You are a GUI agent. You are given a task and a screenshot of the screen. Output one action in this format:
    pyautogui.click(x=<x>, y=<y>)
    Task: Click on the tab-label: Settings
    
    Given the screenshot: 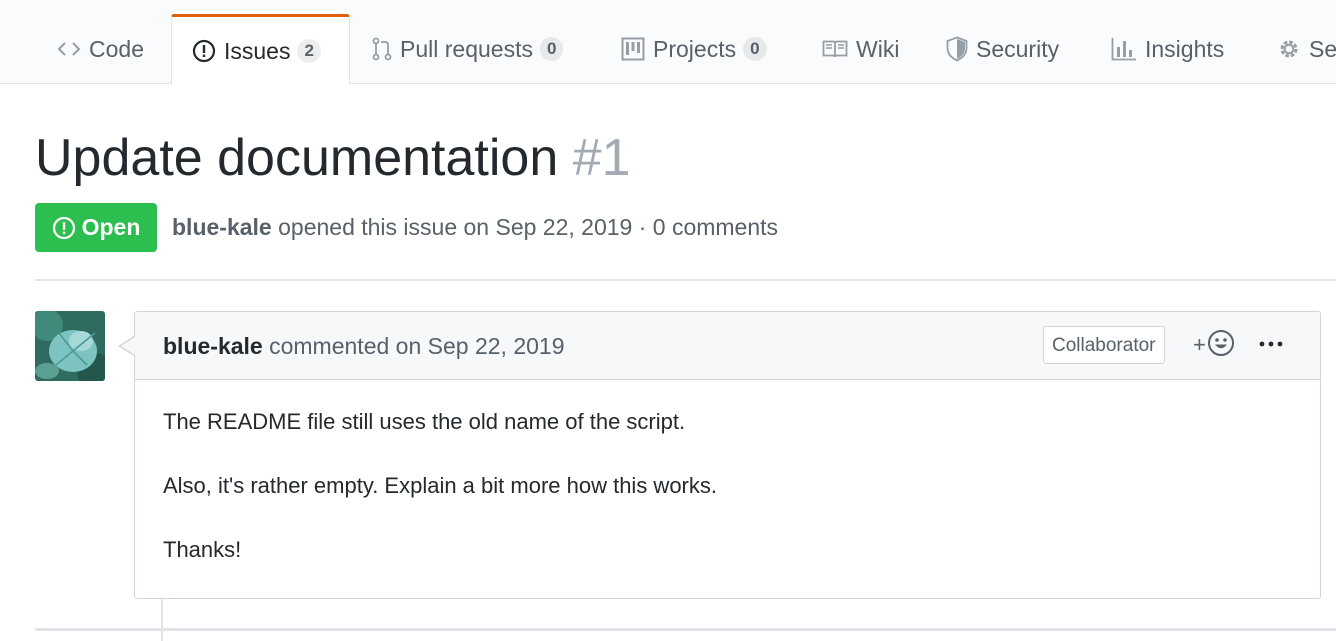 What is the action you would take?
    pyautogui.click(x=1322, y=48)
    